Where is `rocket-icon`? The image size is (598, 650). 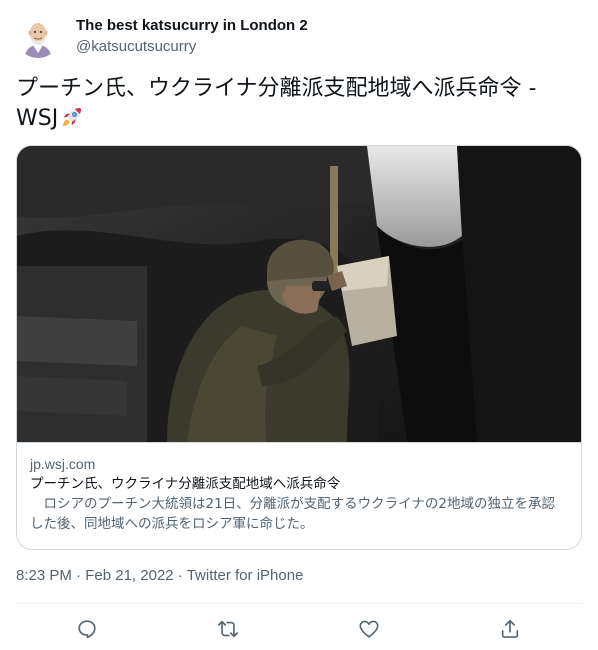
rocket-icon is located at coordinates (72, 121).